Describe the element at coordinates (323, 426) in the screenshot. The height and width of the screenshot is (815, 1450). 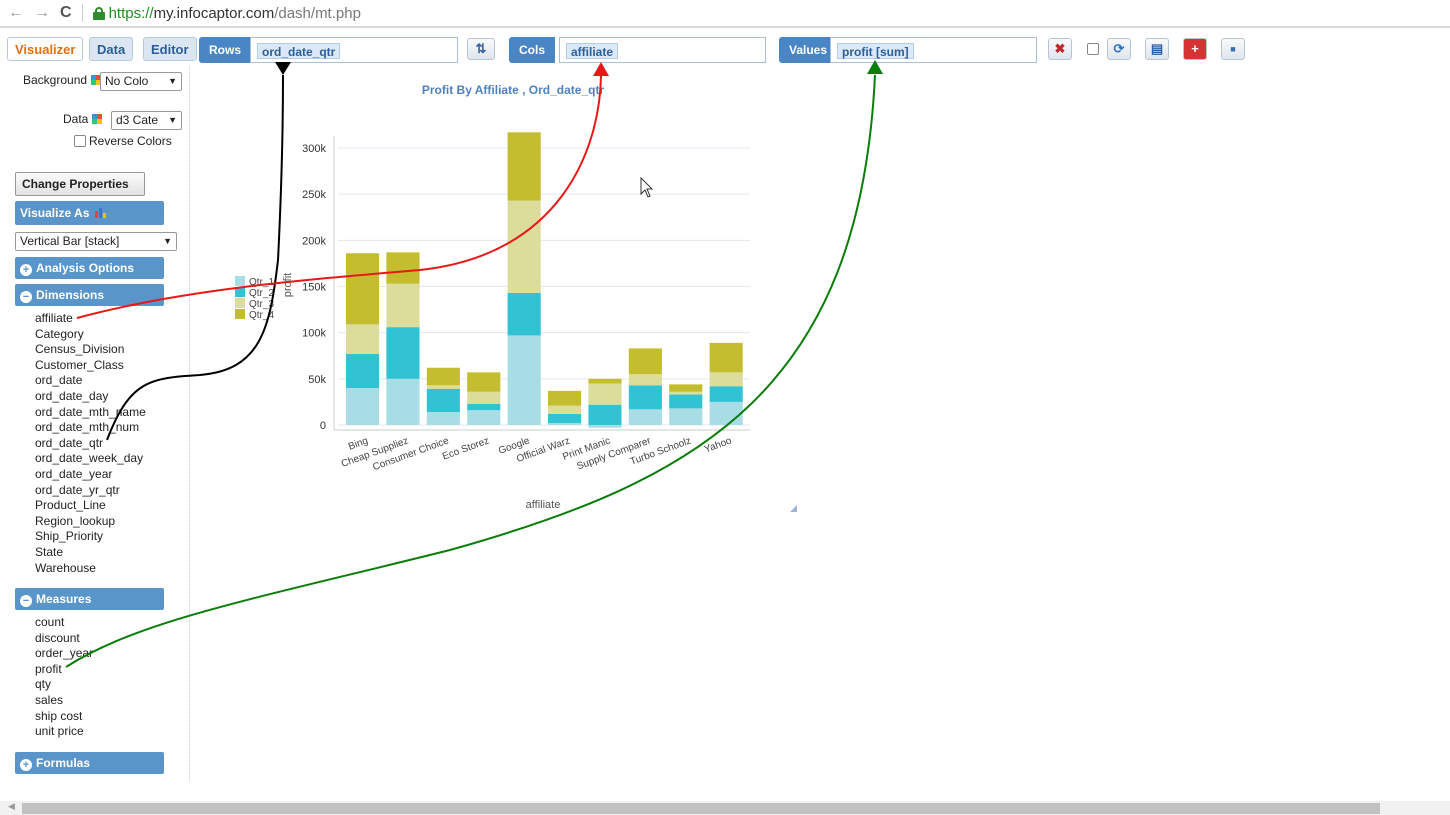
I see `y-tick-label: 0` at that location.